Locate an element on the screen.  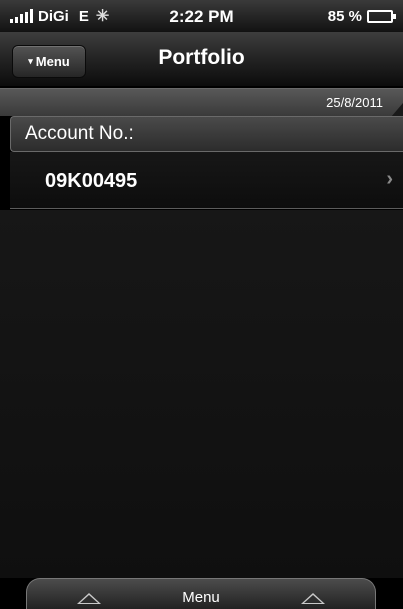
account-list-item: 09K00495 › is located at coordinates (206, 180).